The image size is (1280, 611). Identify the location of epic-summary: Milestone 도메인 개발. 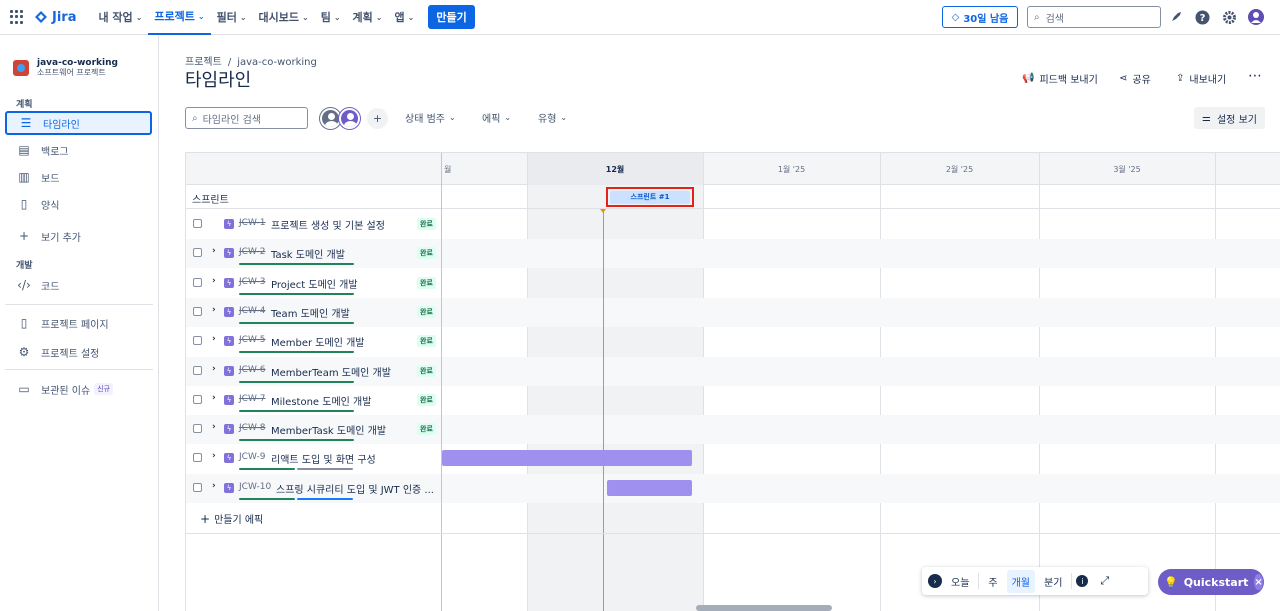
(321, 400).